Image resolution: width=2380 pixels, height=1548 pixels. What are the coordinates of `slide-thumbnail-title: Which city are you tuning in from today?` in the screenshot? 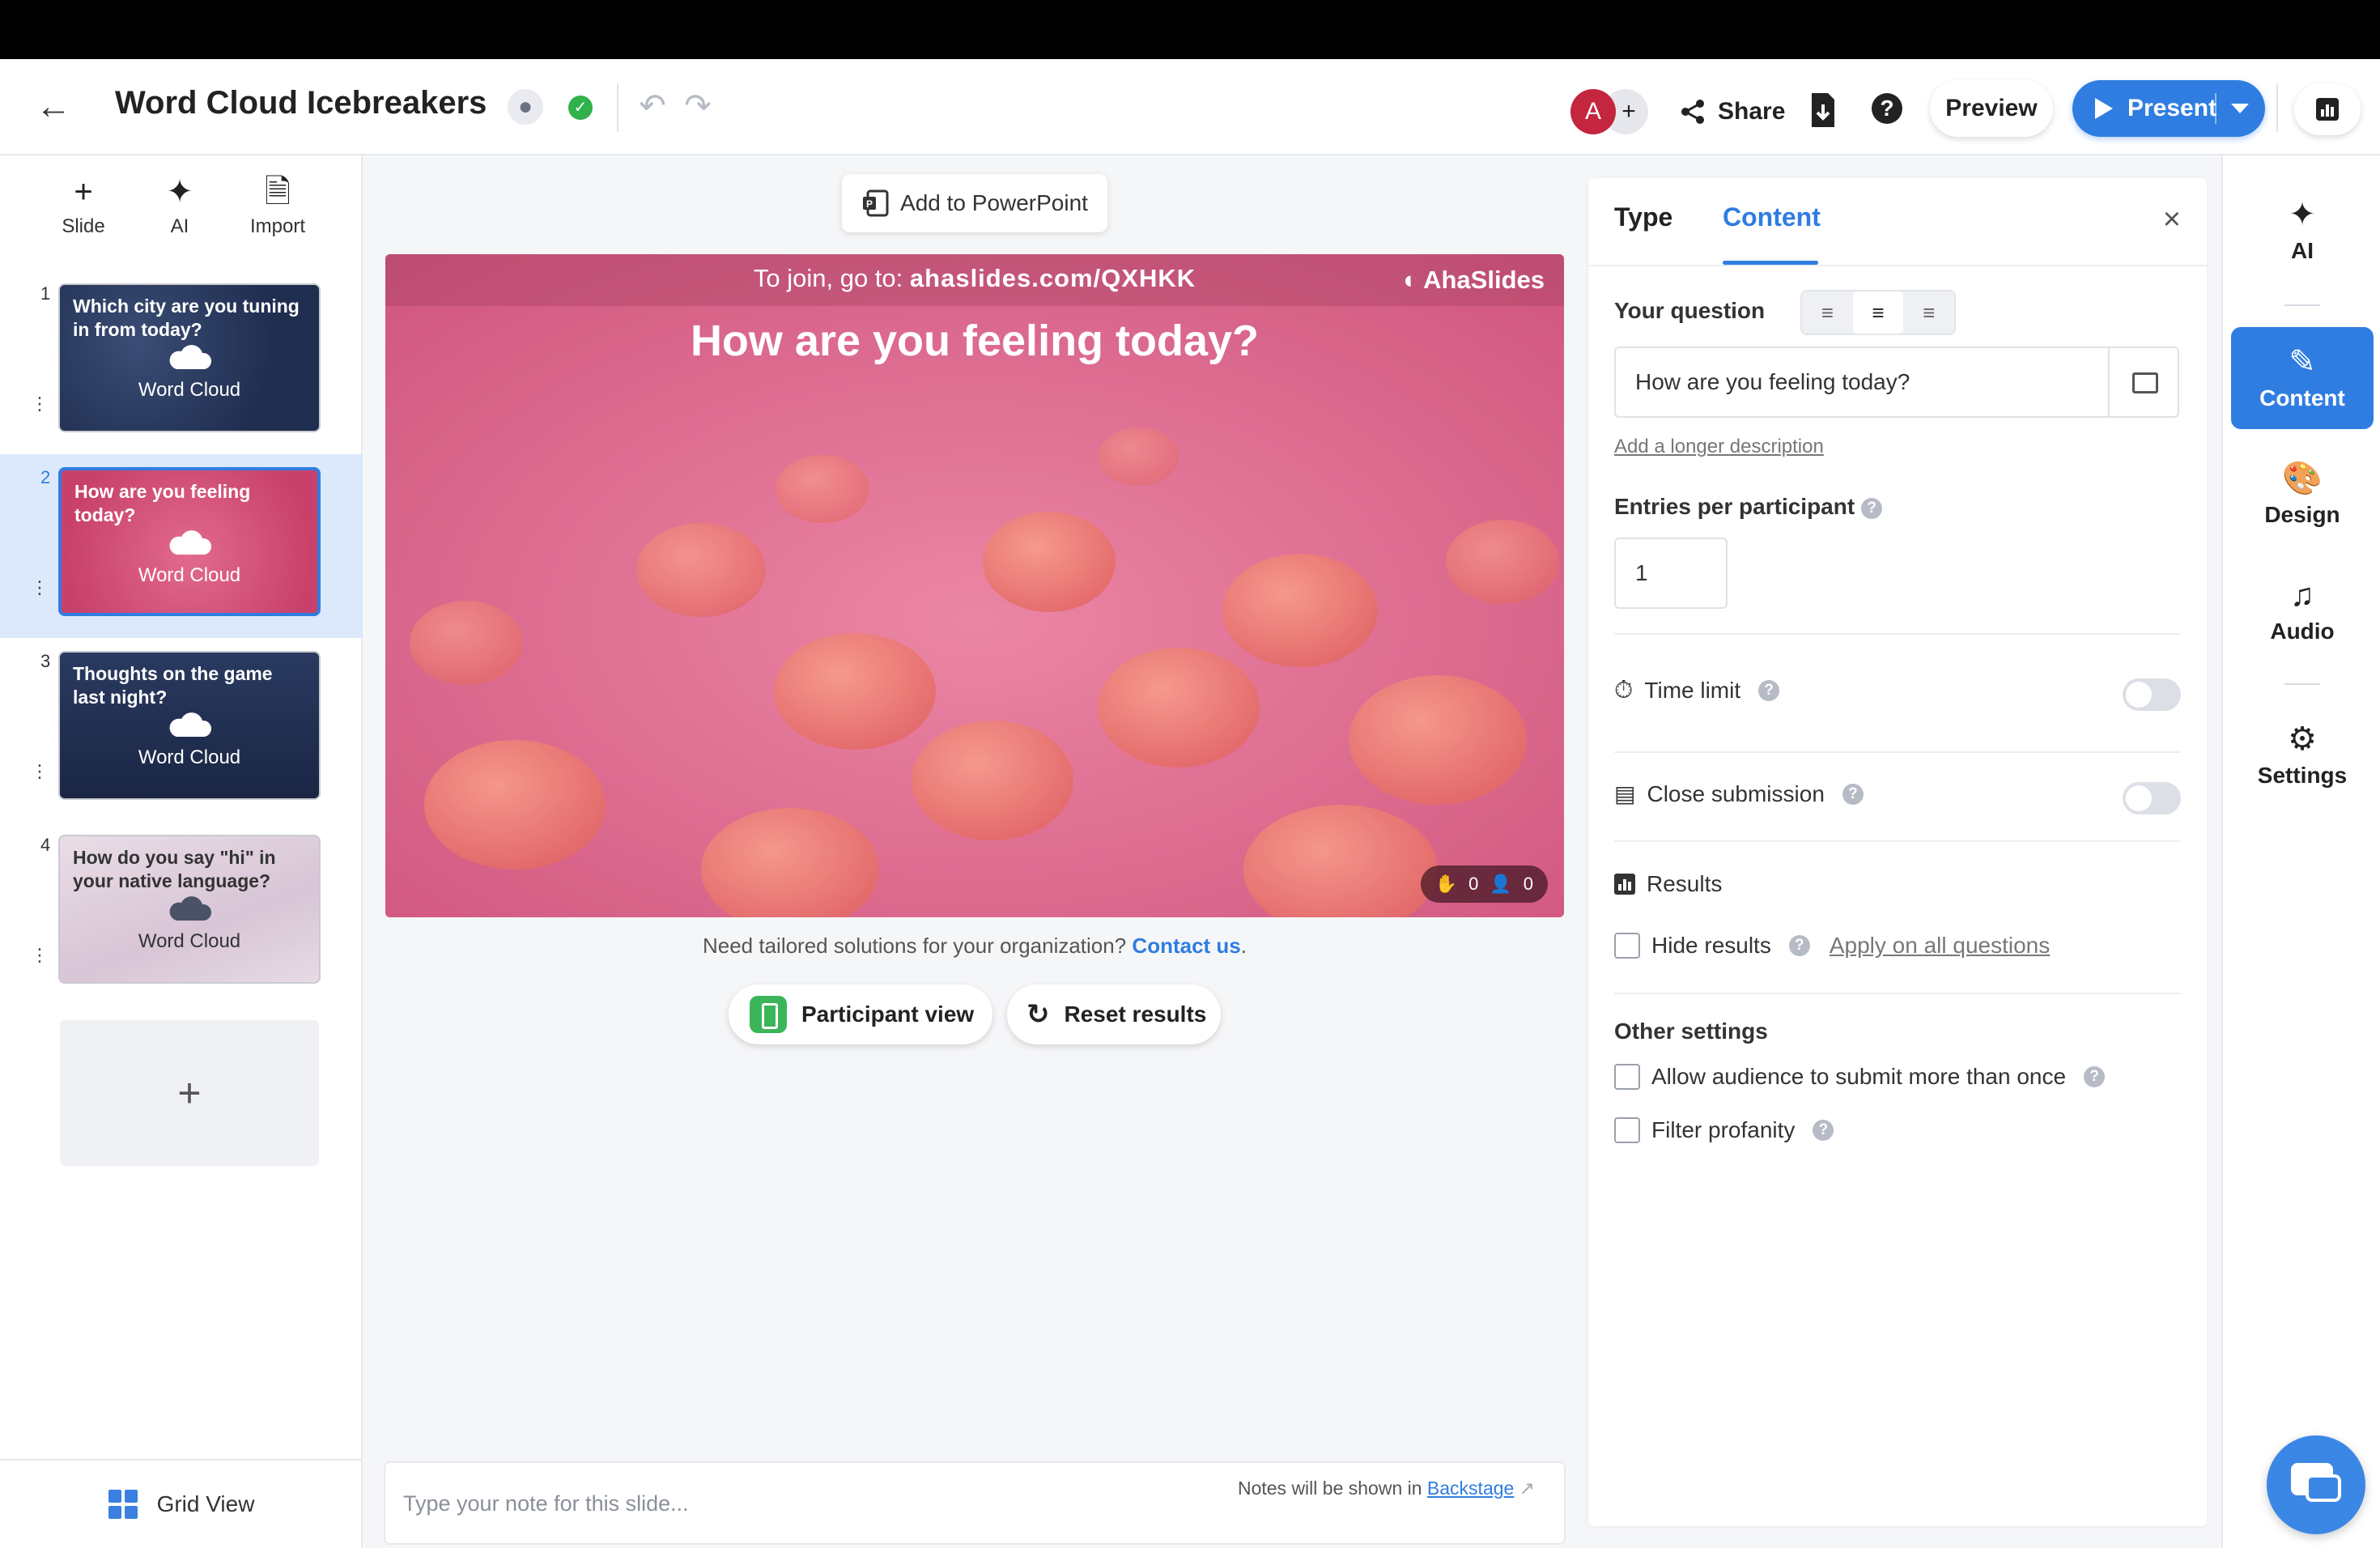 It's located at (187, 318).